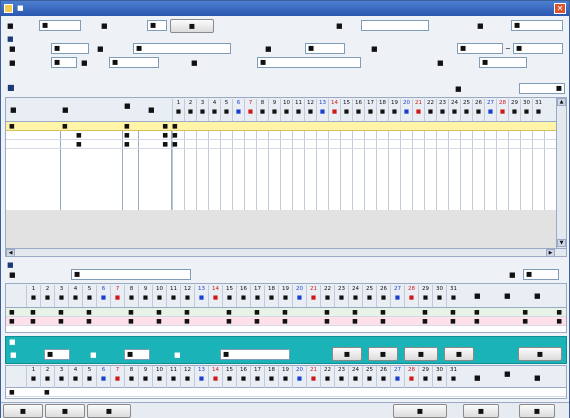  I want to click on office-field: ■, so click(157, 25).